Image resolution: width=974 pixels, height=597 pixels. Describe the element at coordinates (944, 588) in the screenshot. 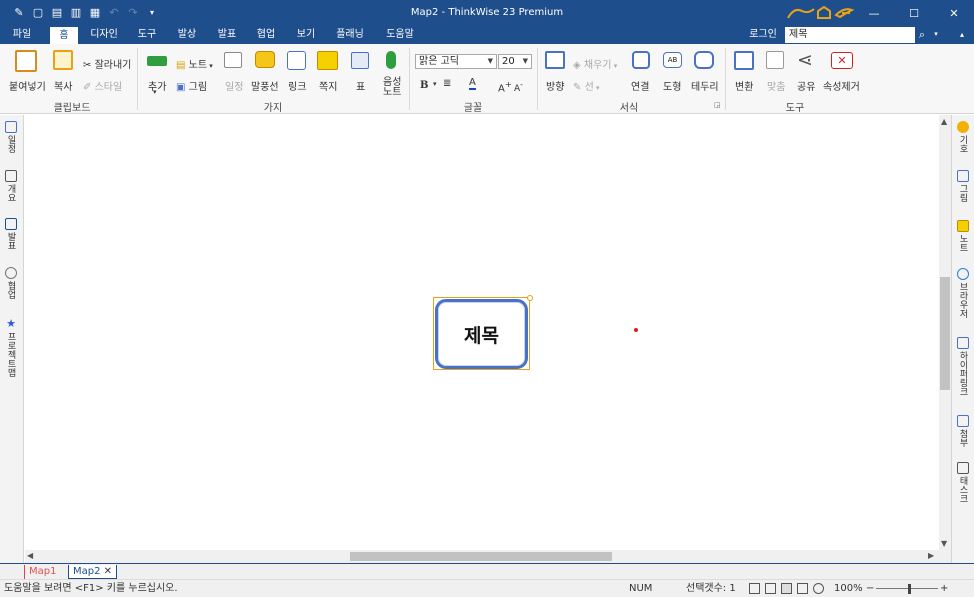

I see `zoom-in-button: +` at that location.